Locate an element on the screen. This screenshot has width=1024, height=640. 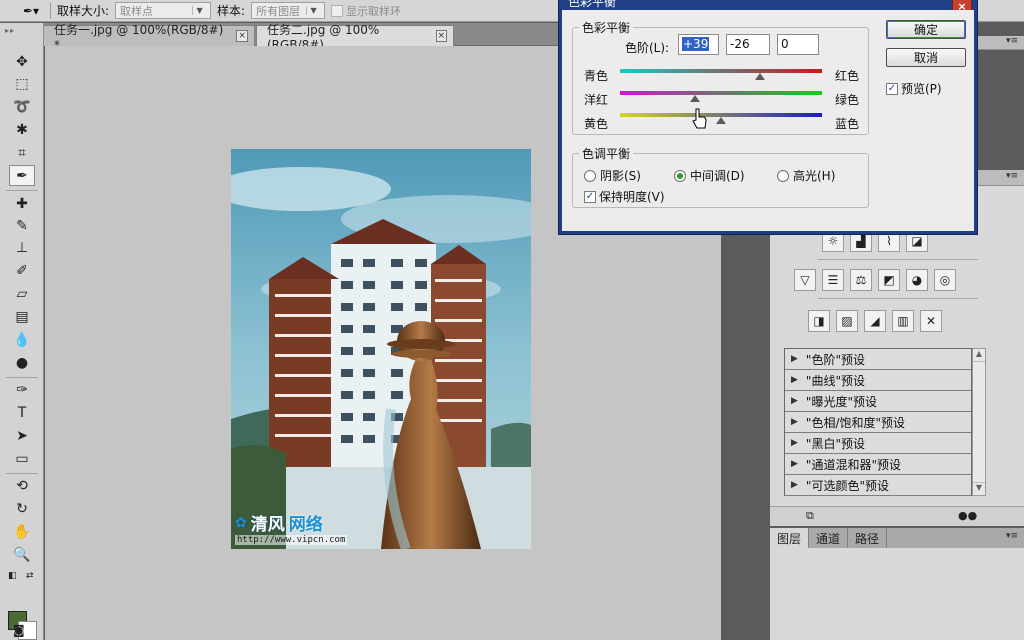
preview-checkbox: ✓ 预览(P) is located at coordinates (914, 88).